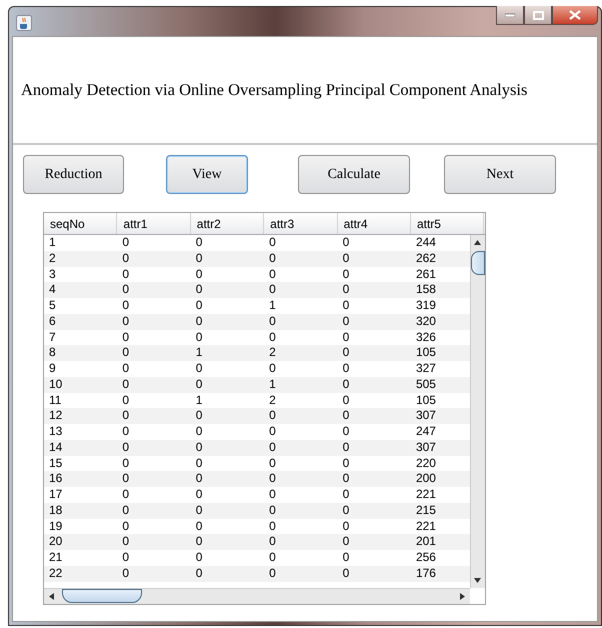 The image size is (602, 628). Describe the element at coordinates (257, 596) in the screenshot. I see `horizontal-scrollbar` at that location.